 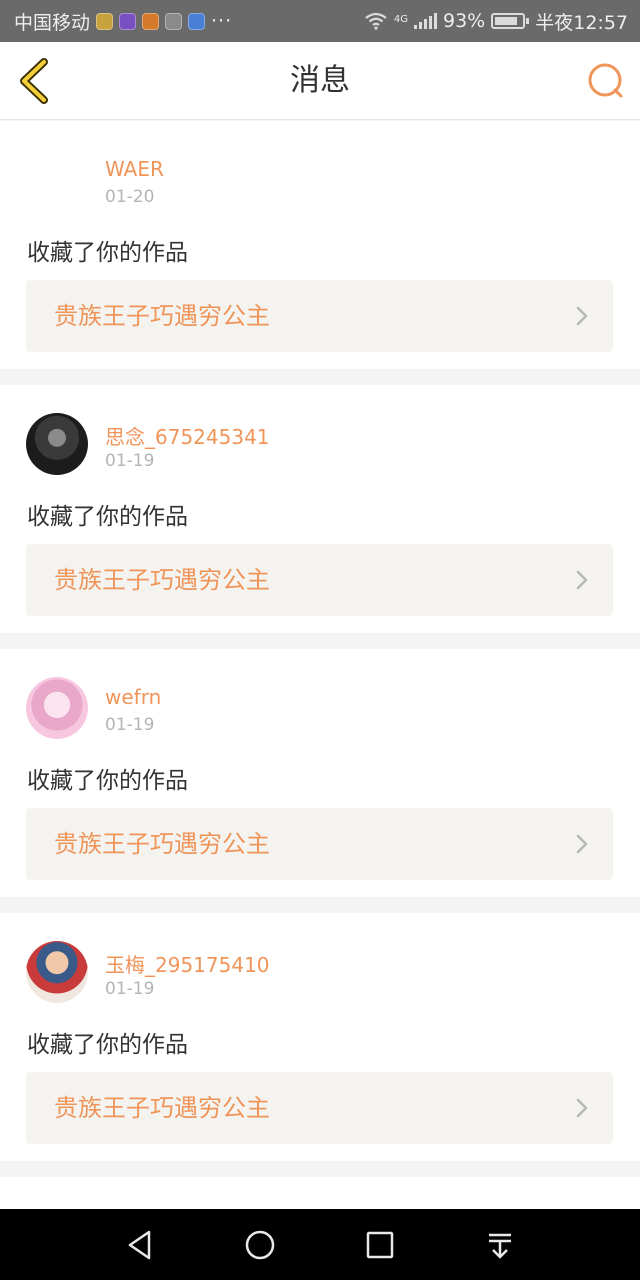 I want to click on page-title: 消息, so click(x=320, y=80).